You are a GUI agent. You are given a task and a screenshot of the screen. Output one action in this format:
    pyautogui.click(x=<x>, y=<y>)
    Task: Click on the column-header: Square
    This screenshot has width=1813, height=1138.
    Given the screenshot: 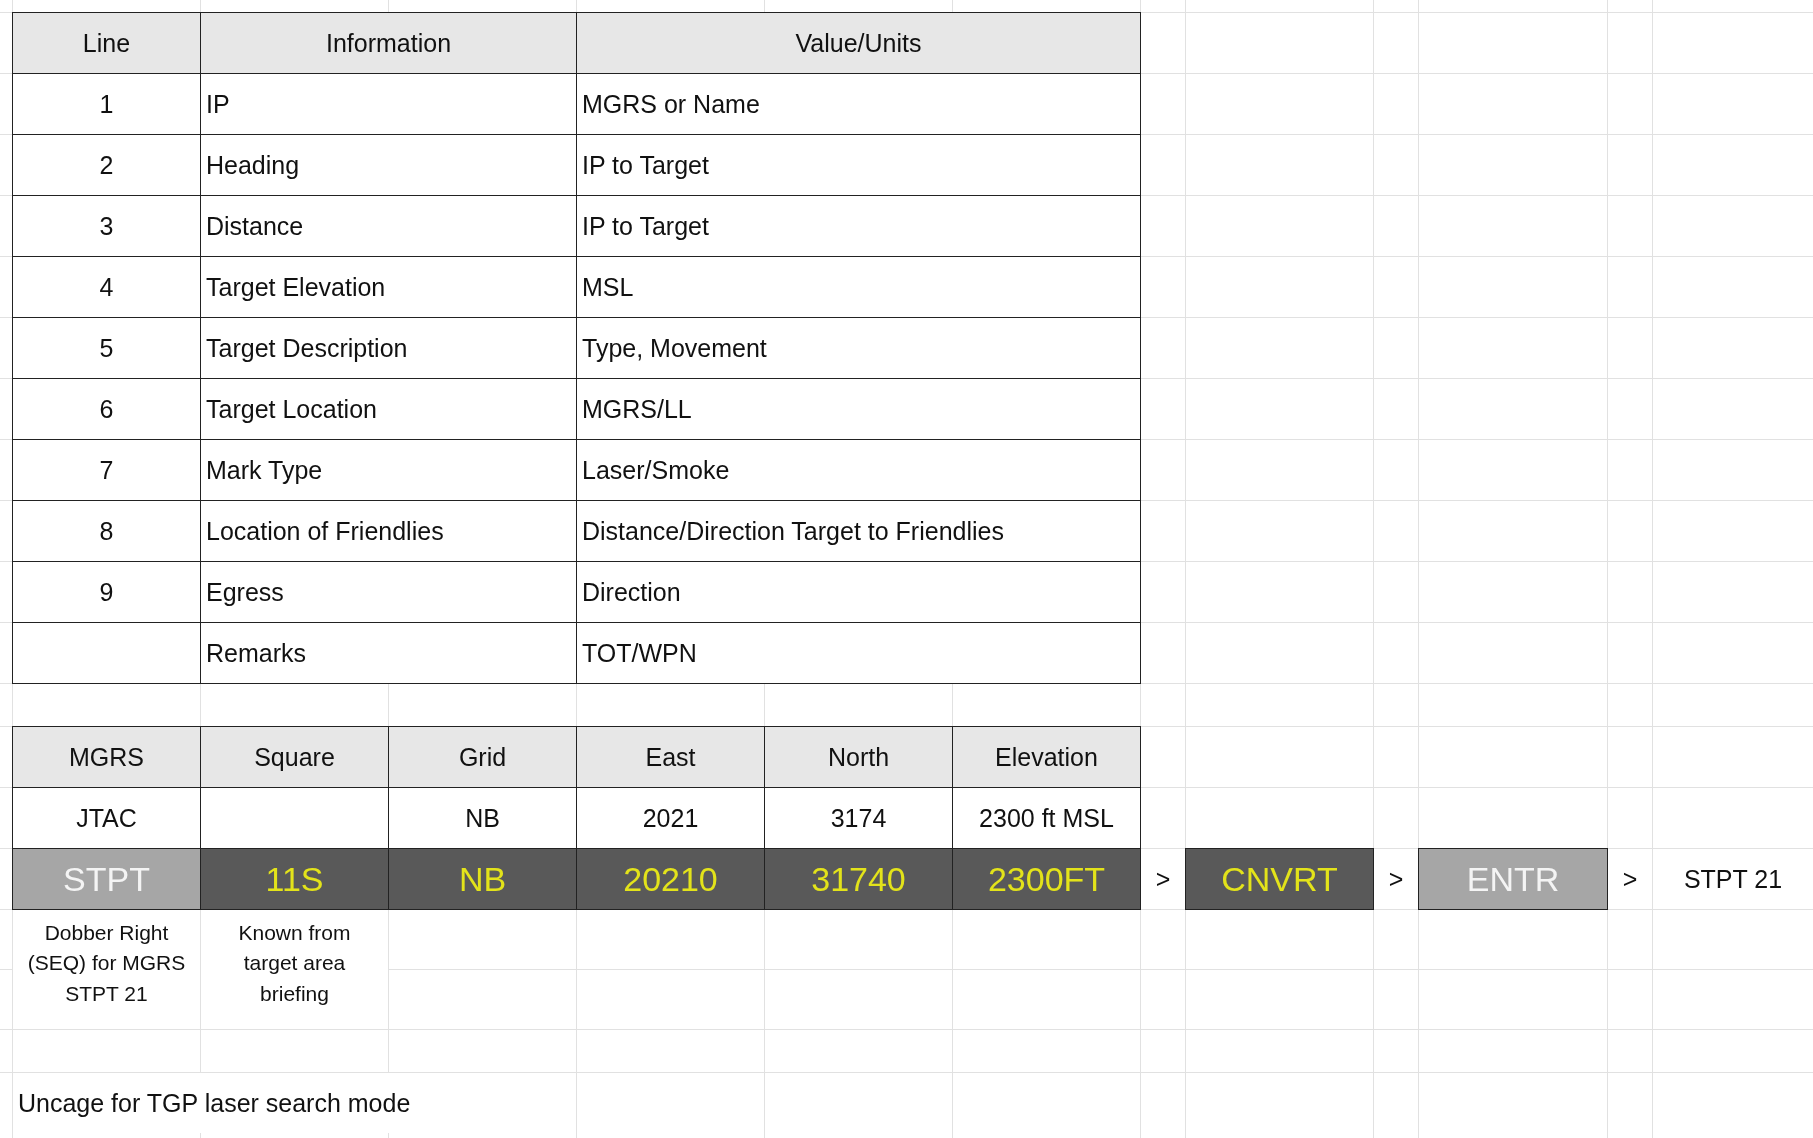 What is the action you would take?
    pyautogui.click(x=294, y=757)
    